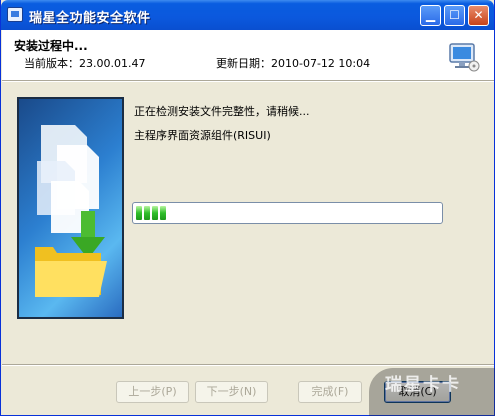 Image resolution: width=495 pixels, height=416 pixels. Describe the element at coordinates (432, 392) in the screenshot. I see `watermark: 瑞星卡卡` at that location.